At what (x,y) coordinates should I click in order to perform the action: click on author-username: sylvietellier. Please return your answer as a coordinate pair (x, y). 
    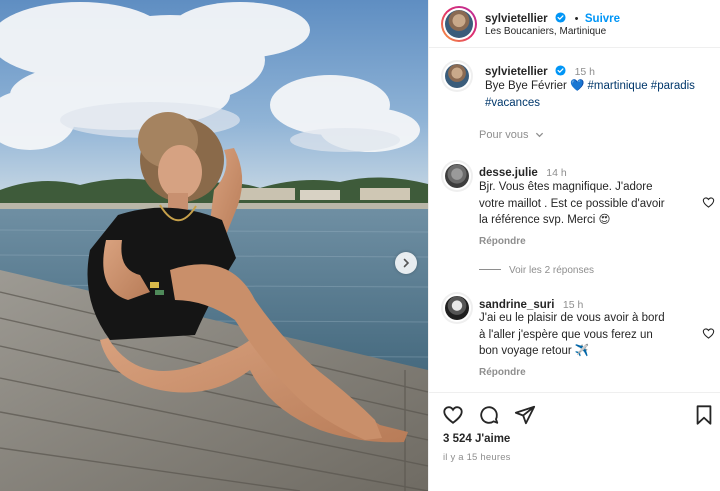
    Looking at the image, I should click on (516, 19).